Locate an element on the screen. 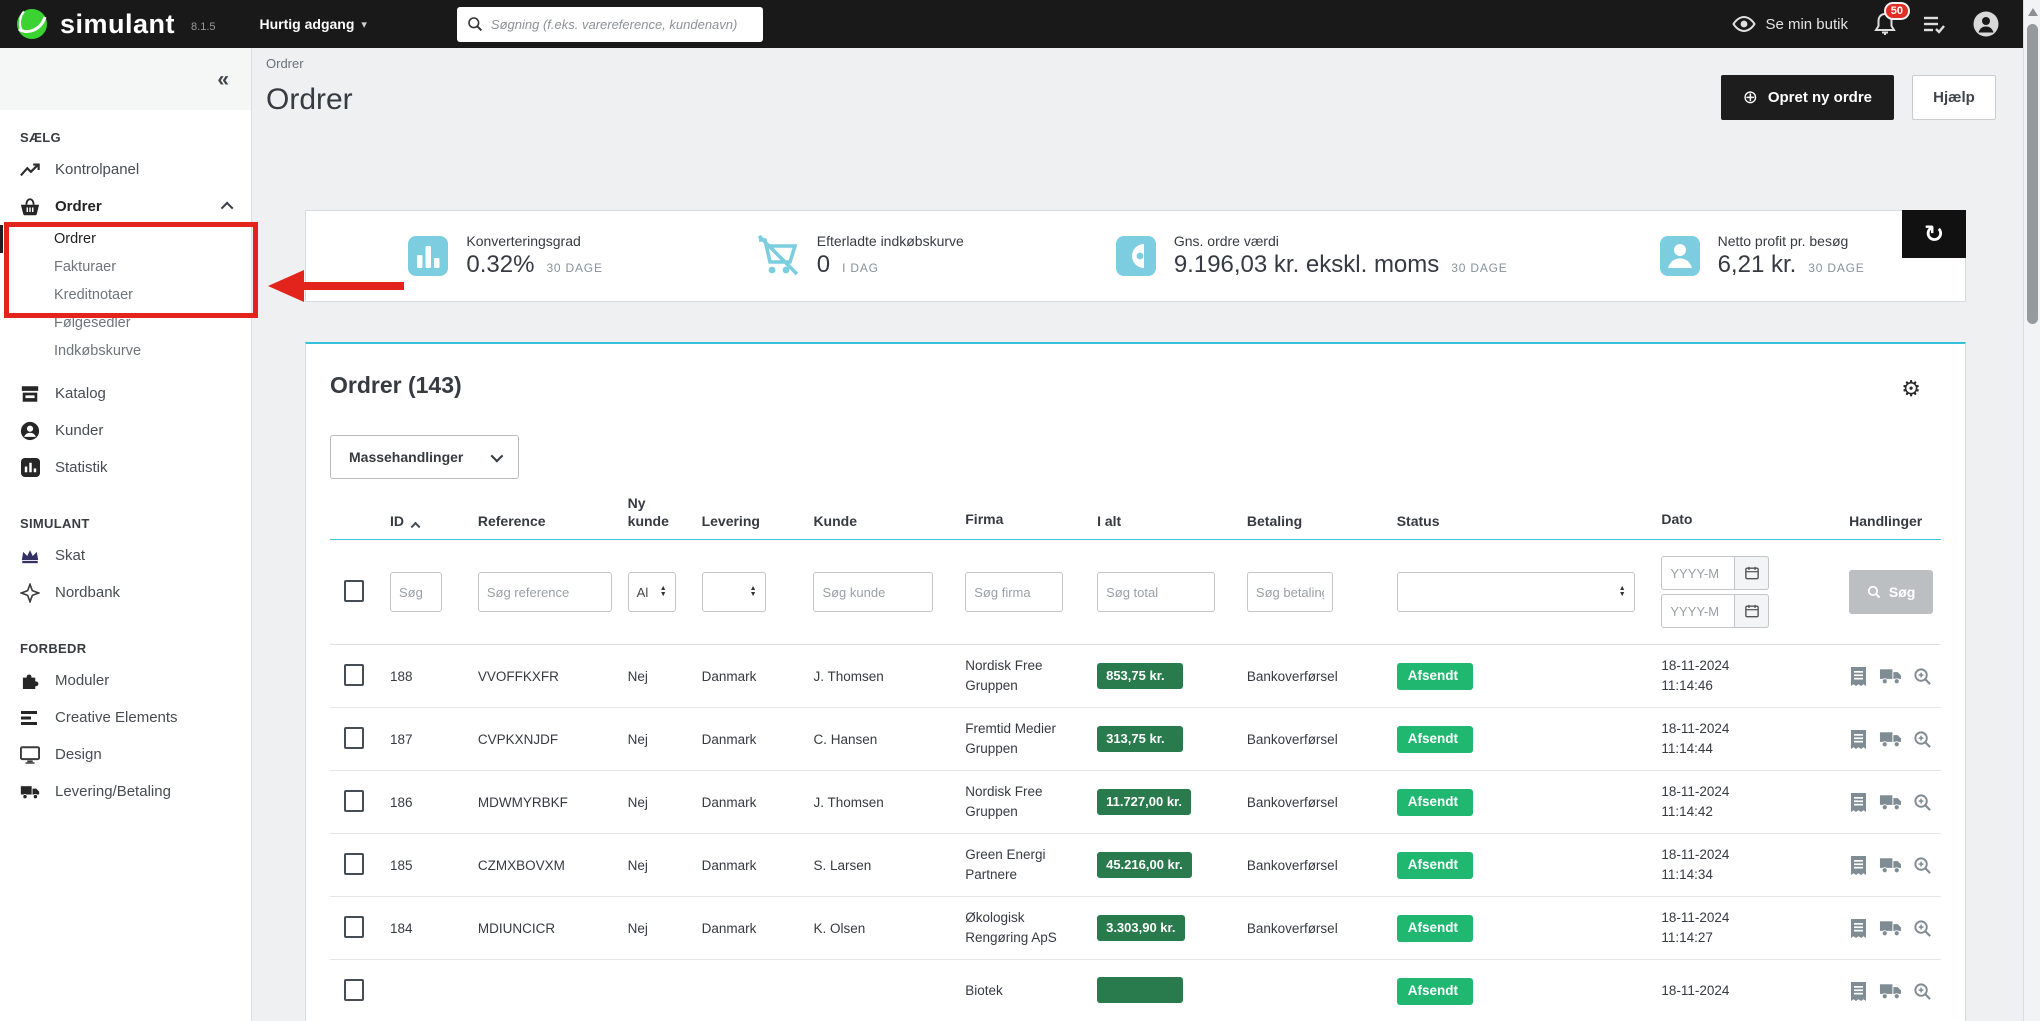  column-header-ialt: I alt is located at coordinates (1160, 522).